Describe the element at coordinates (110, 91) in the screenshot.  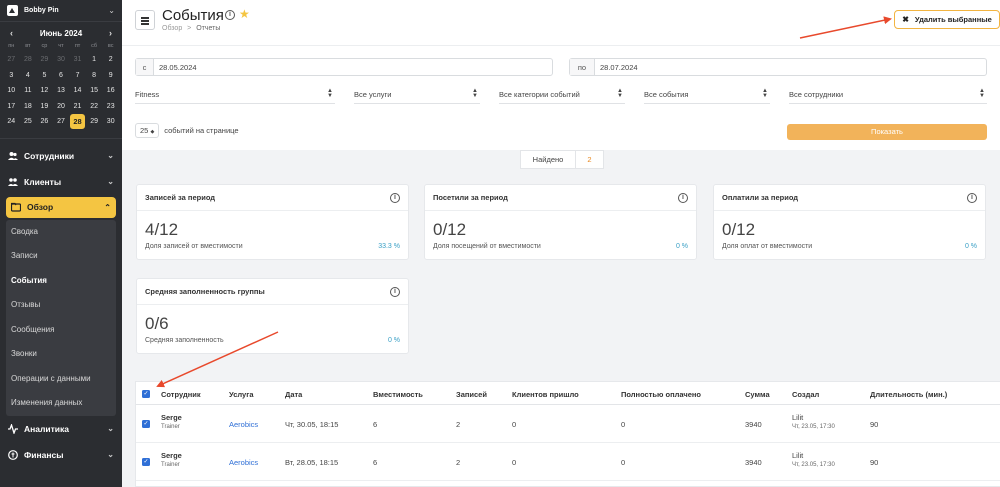
I see `calendar-day: 16` at that location.